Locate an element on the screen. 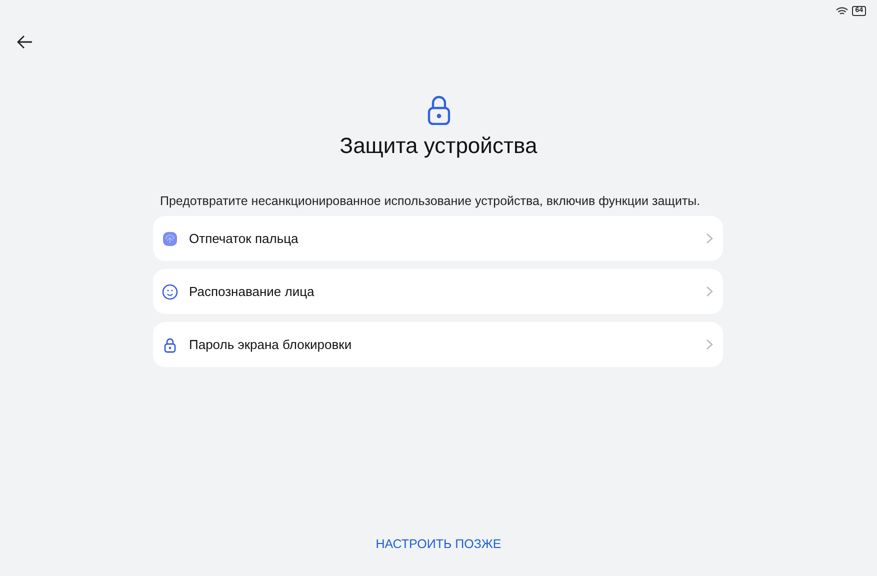  page-title: Защита устройства is located at coordinates (439, 146).